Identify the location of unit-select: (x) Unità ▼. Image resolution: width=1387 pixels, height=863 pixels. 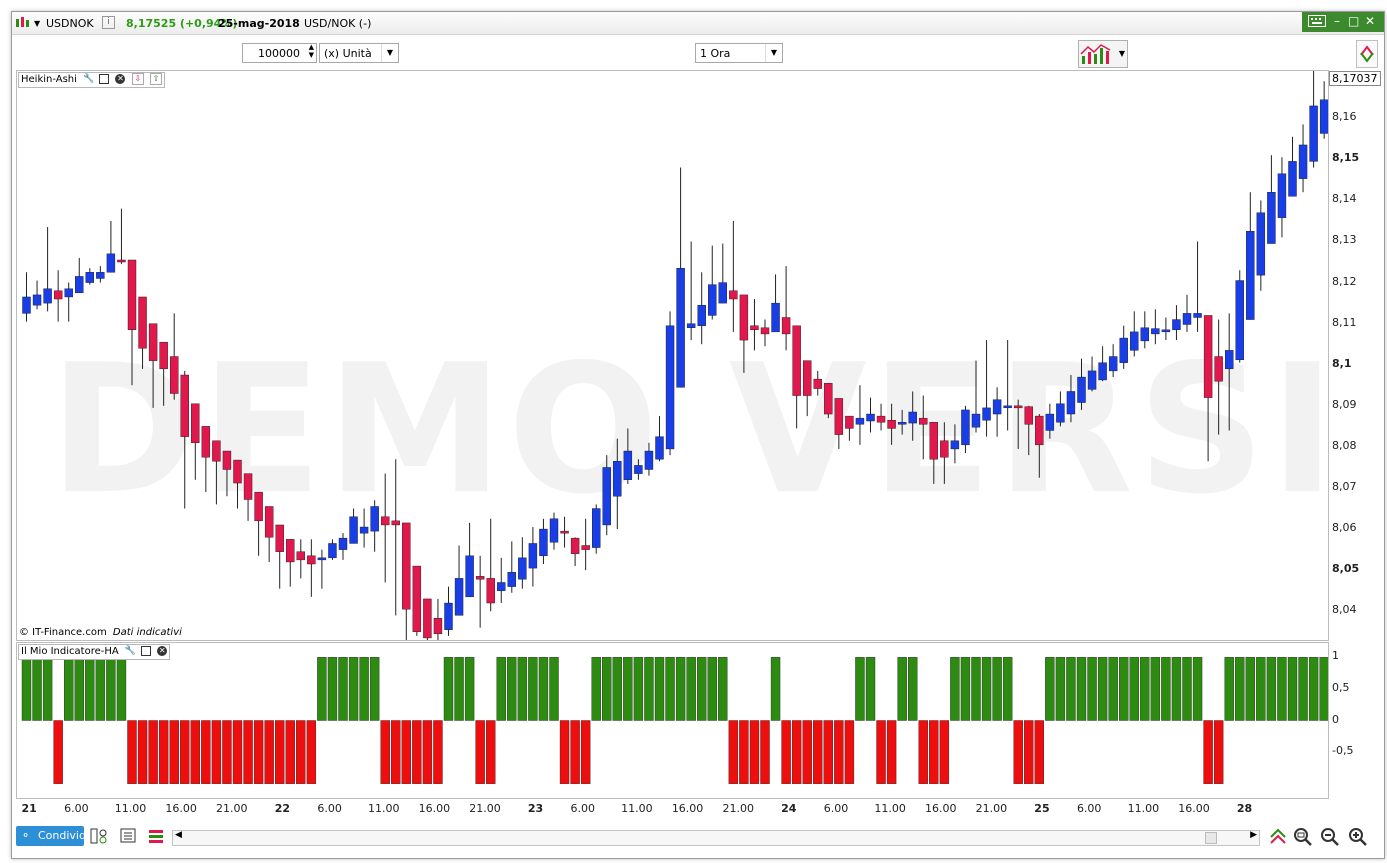
(359, 53).